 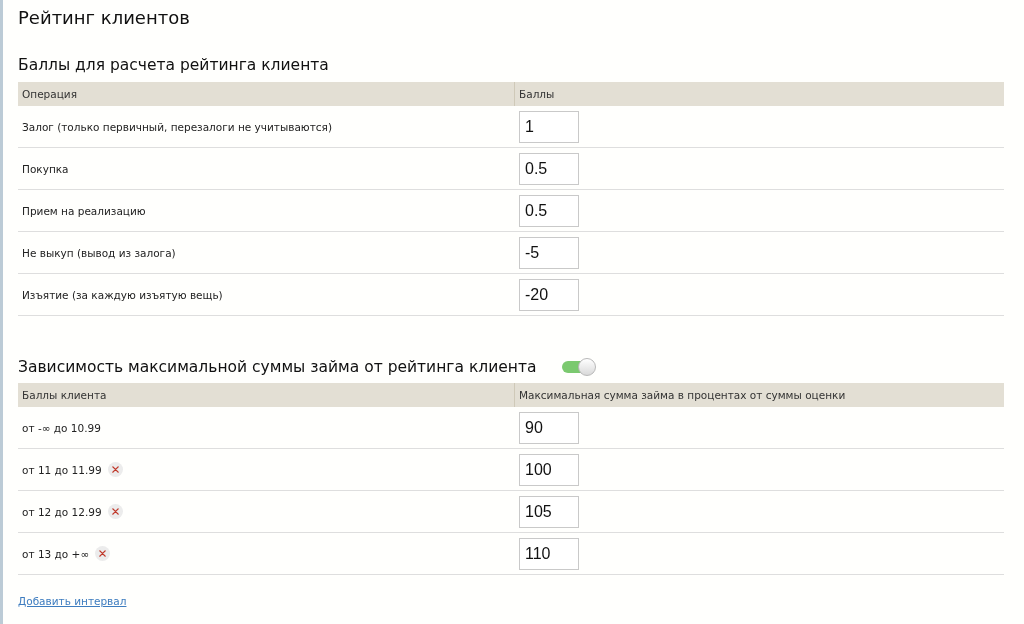 What do you see at coordinates (56, 553) in the screenshot?
I see `score-range: от 13 до +∞` at bounding box center [56, 553].